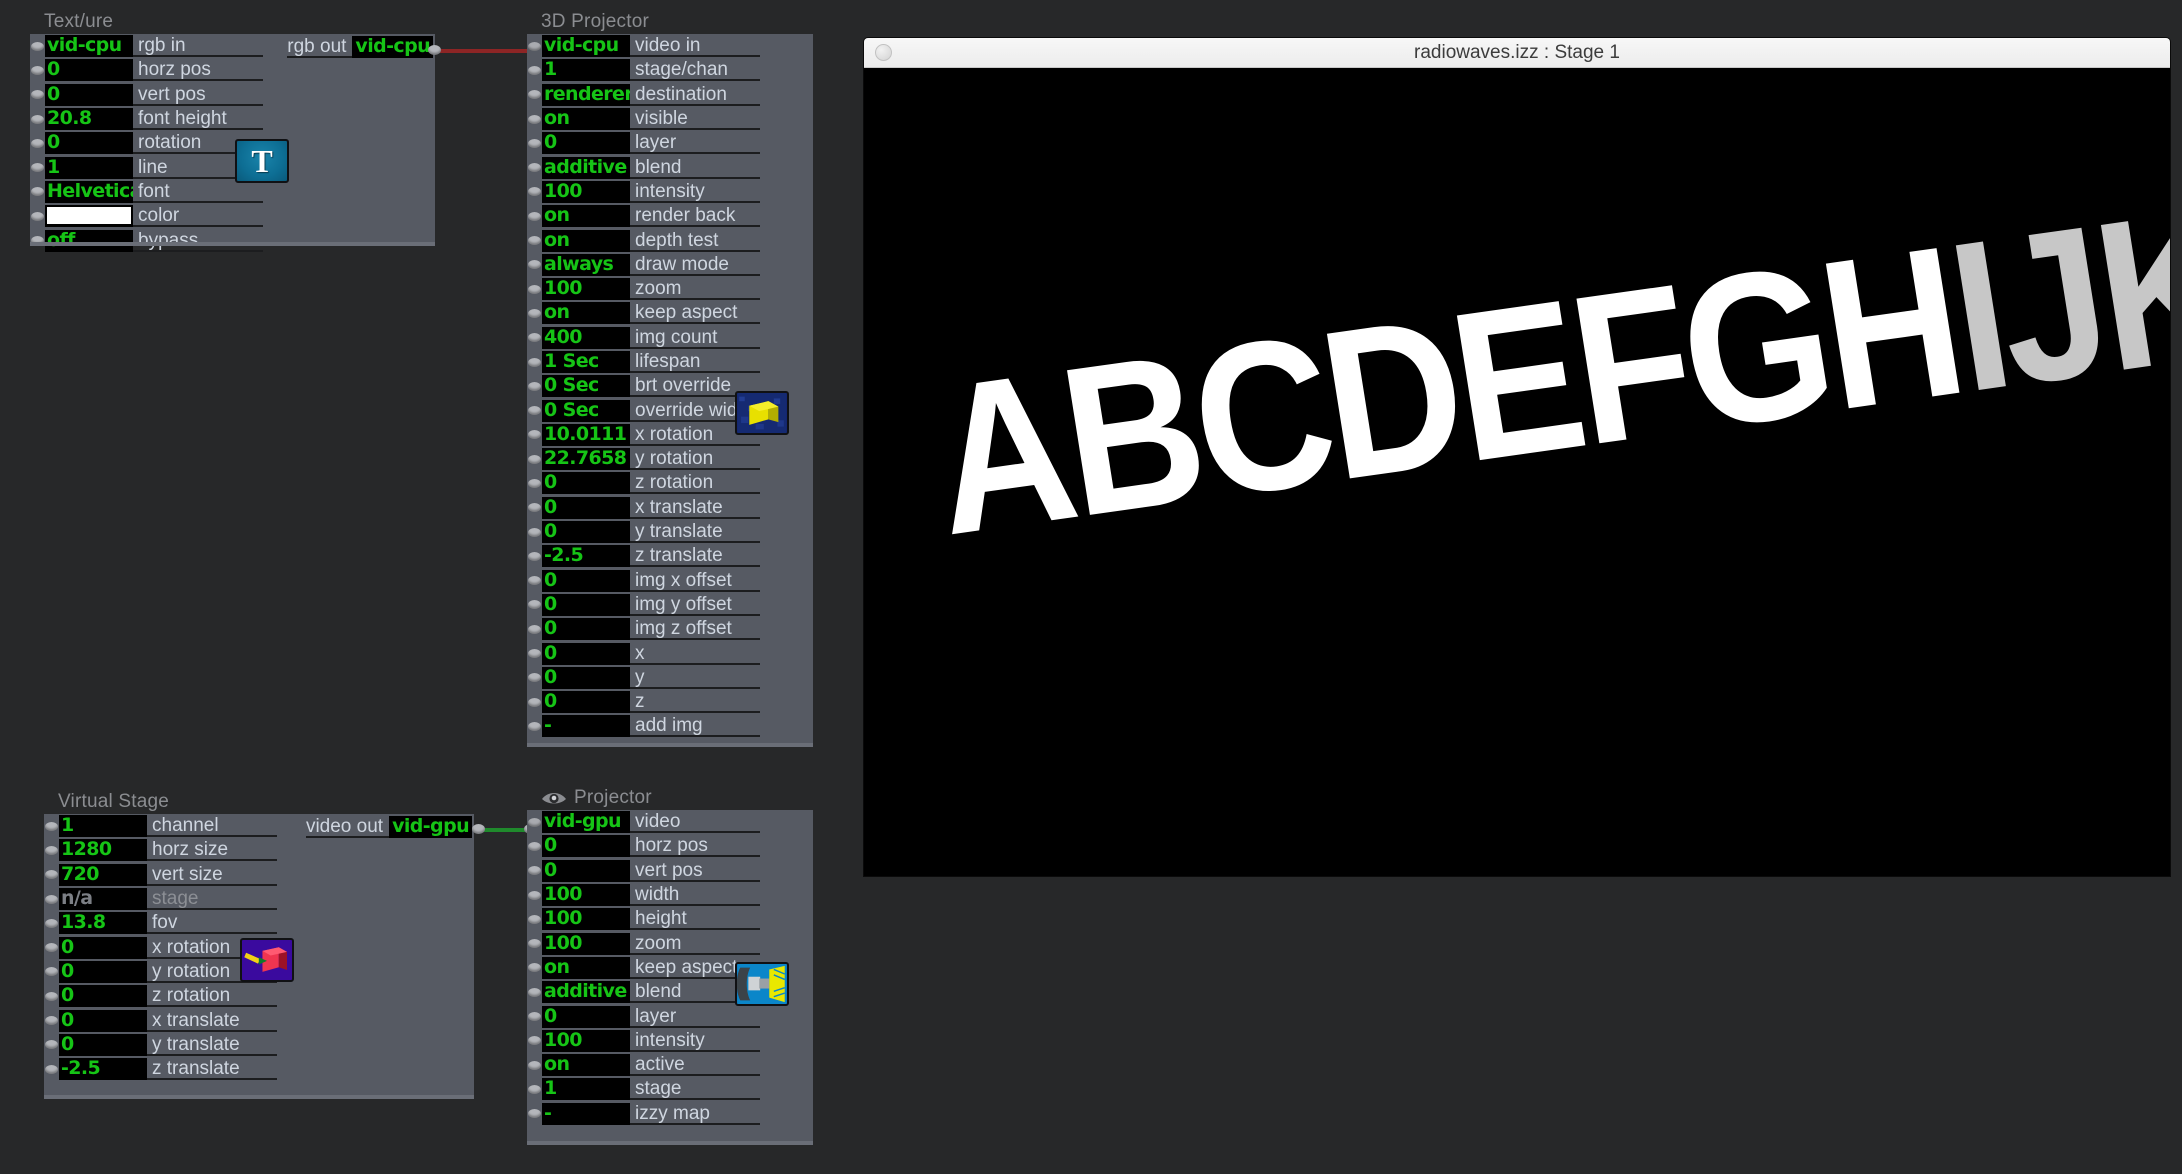 This screenshot has width=2182, height=1174. I want to click on param-row: 400 img count, so click(670, 338).